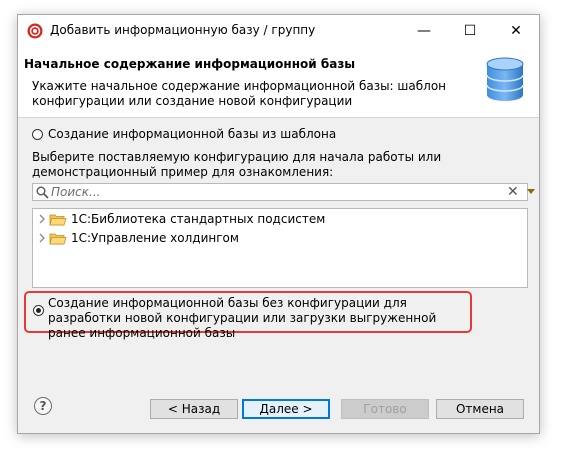  What do you see at coordinates (271, 192) in the screenshot?
I see `search-input` at bounding box center [271, 192].